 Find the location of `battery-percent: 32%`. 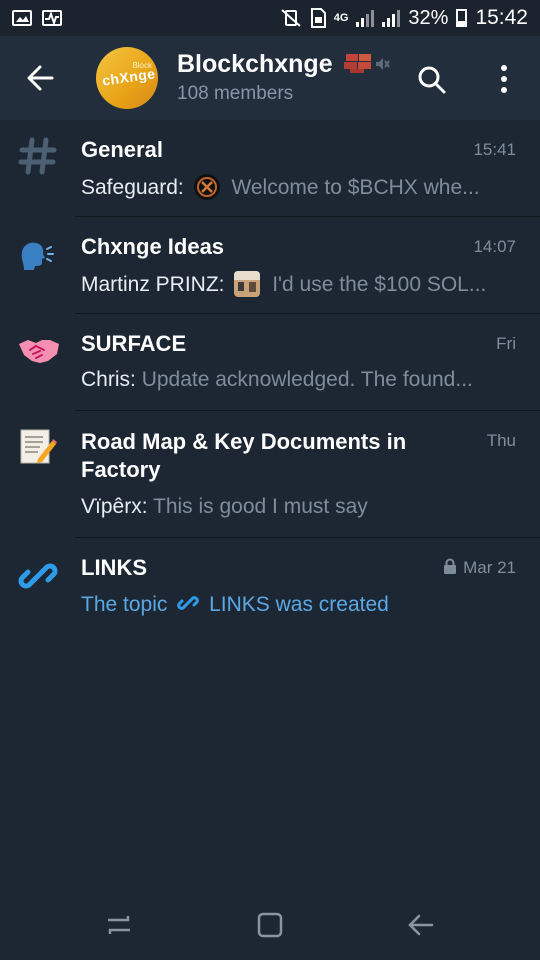

battery-percent: 32% is located at coordinates (428, 17).